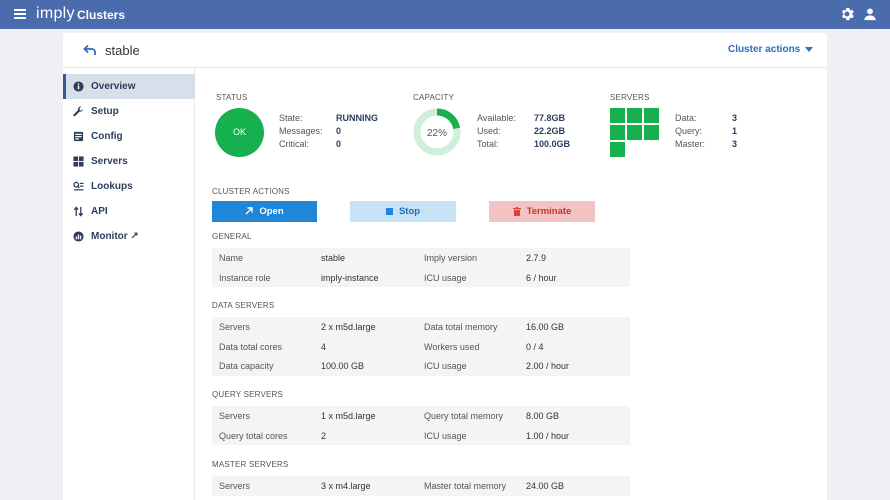  I want to click on table-row: Data total cores 4 Workers used 0 / 4, so click(421, 347).